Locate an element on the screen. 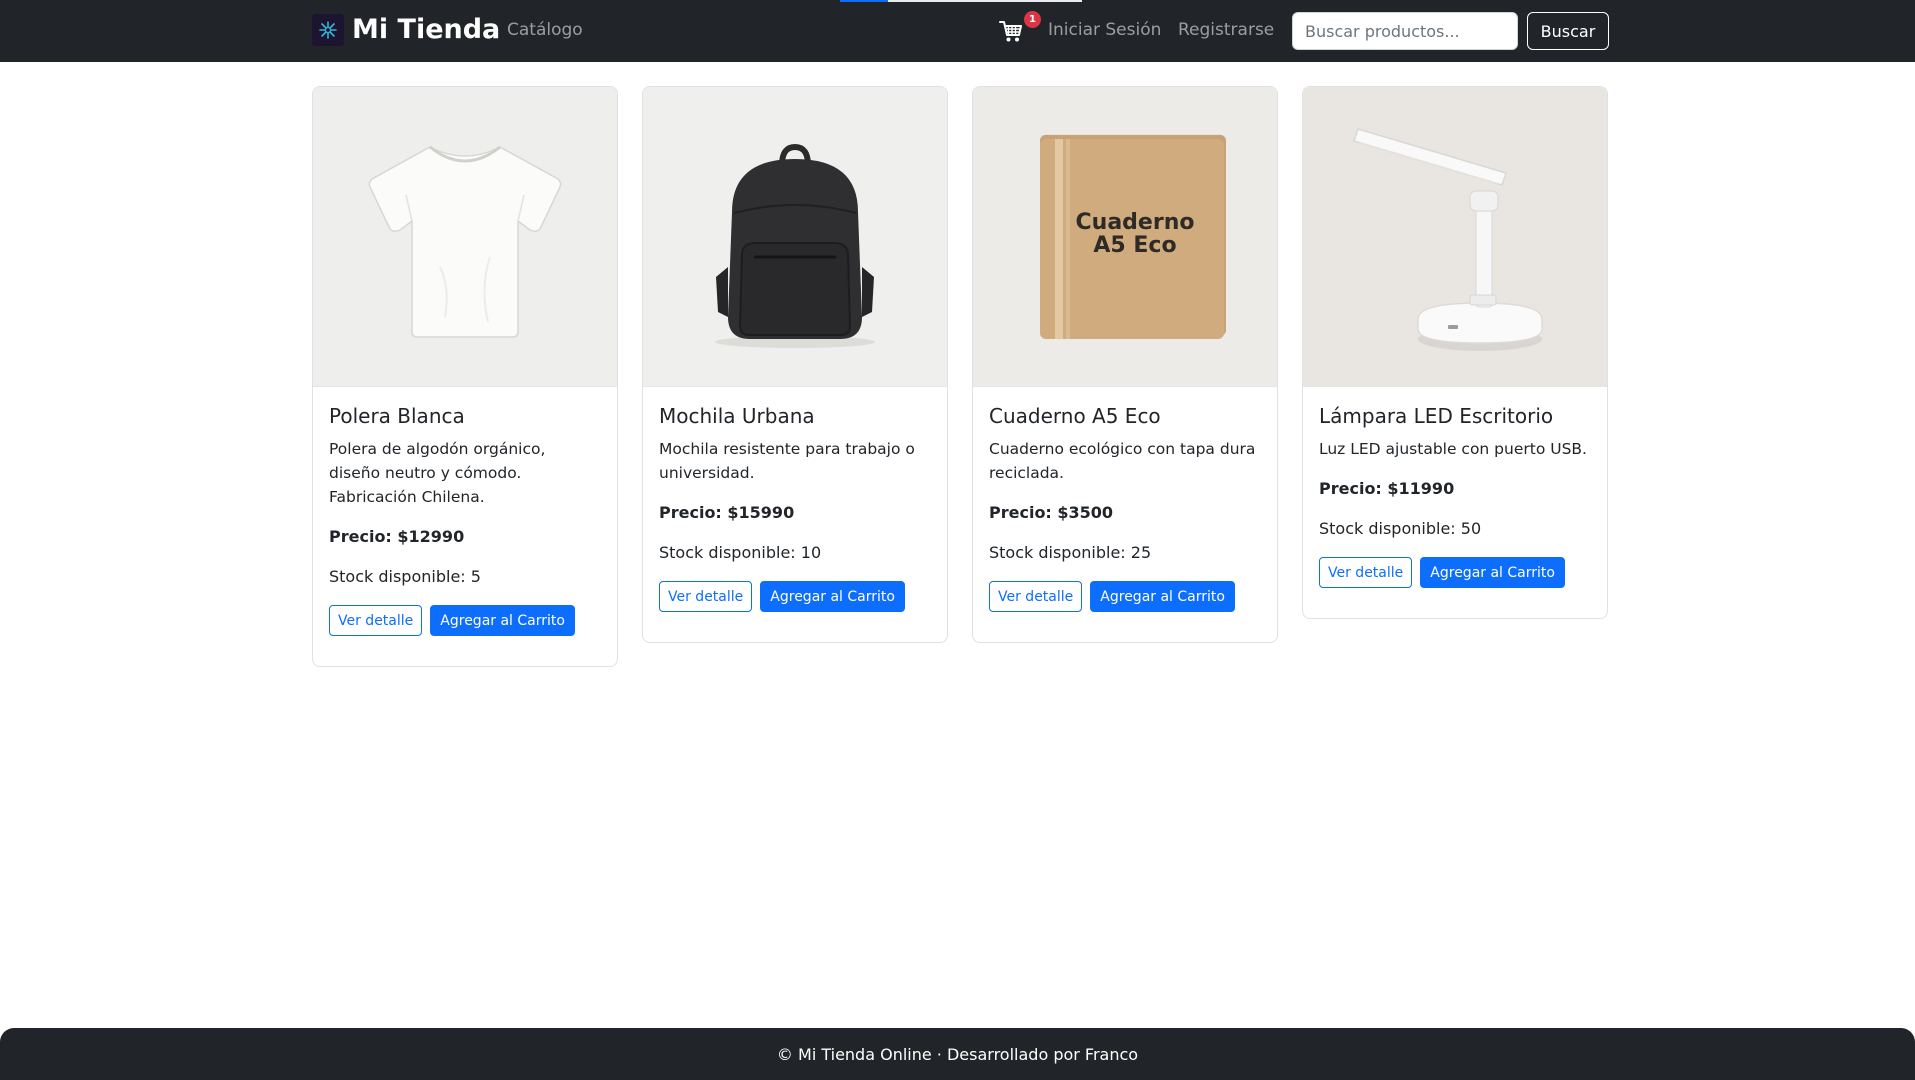  product-title: Mochila Urbana is located at coordinates (737, 416).